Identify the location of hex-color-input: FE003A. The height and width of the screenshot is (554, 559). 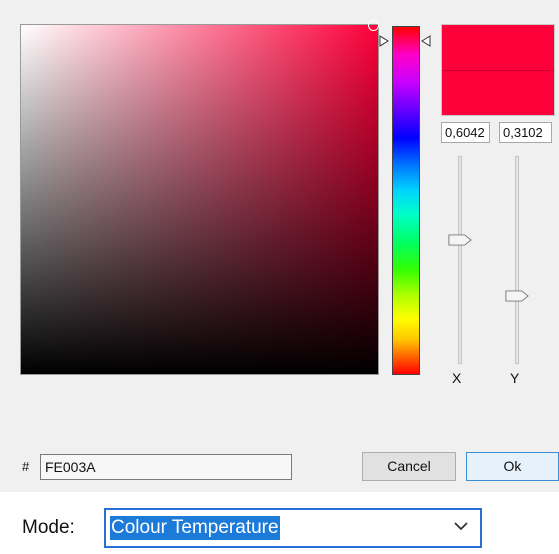
(166, 467).